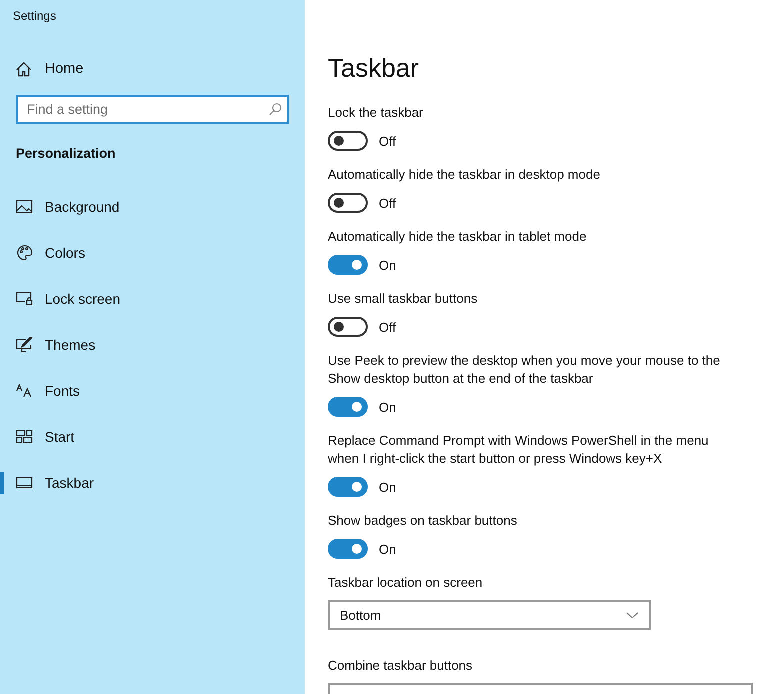 The height and width of the screenshot is (694, 768). Describe the element at coordinates (24, 483) in the screenshot. I see `taskbar-icon` at that location.